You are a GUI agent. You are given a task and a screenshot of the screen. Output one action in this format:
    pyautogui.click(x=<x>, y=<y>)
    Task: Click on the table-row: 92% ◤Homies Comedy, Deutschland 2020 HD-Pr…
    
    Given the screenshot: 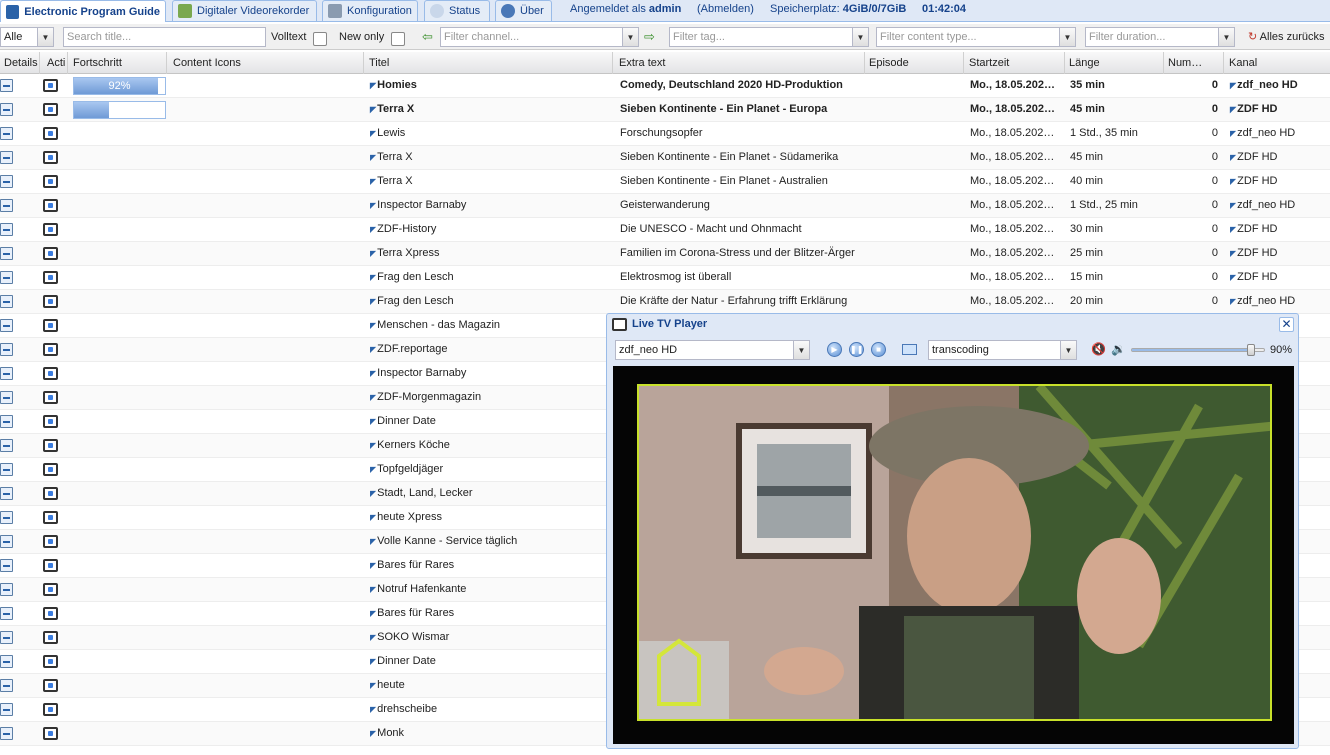 What is the action you would take?
    pyautogui.click(x=665, y=86)
    